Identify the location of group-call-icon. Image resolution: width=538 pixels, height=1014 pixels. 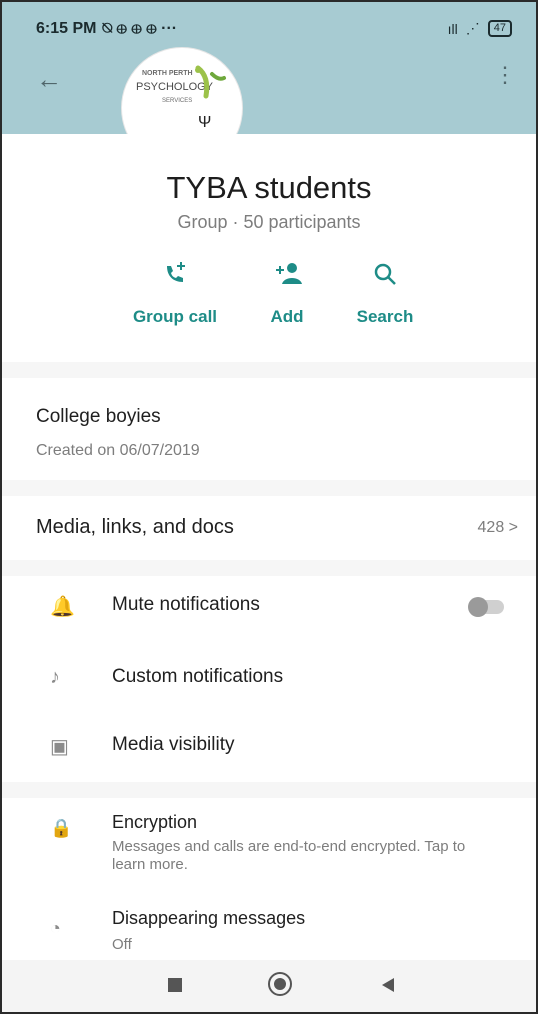
(176, 272).